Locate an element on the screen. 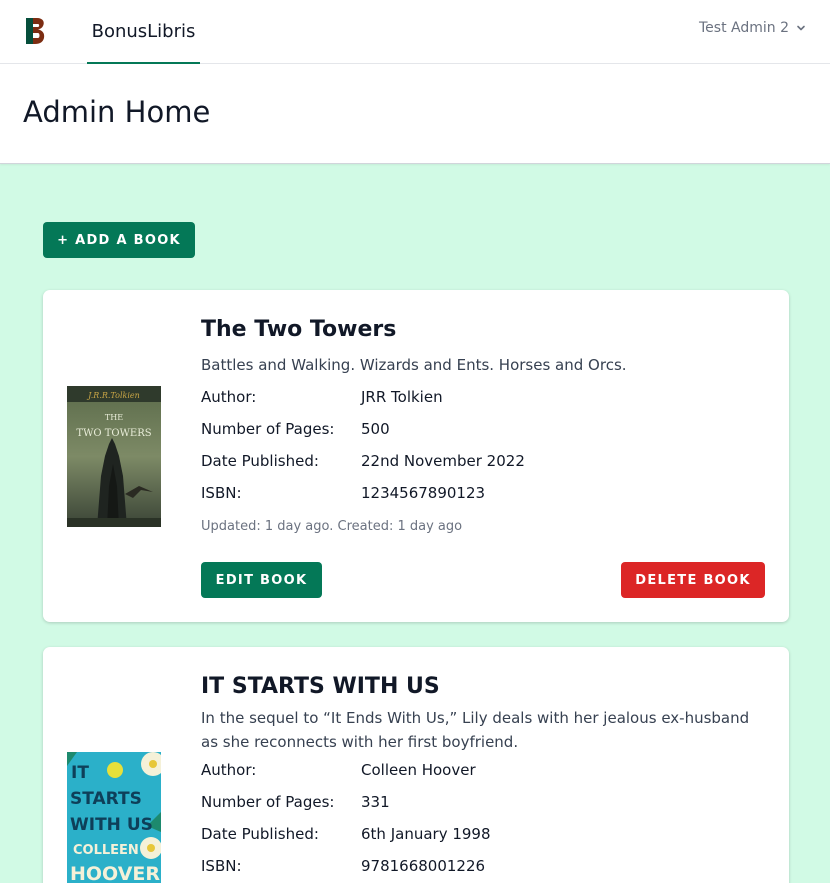  book-isbn-row: ISBN: 9781668001226 is located at coordinates (483, 866).